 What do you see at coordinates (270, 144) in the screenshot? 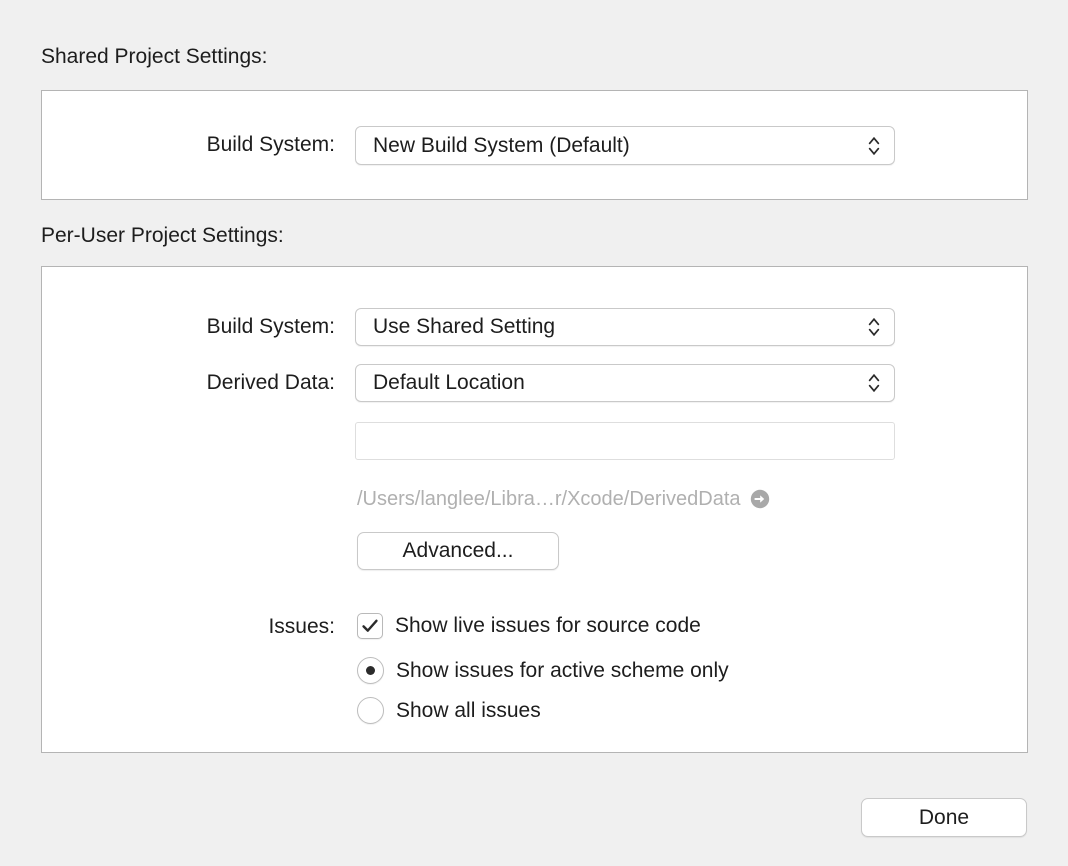
I see `shared-build-system-label: Build System:` at bounding box center [270, 144].